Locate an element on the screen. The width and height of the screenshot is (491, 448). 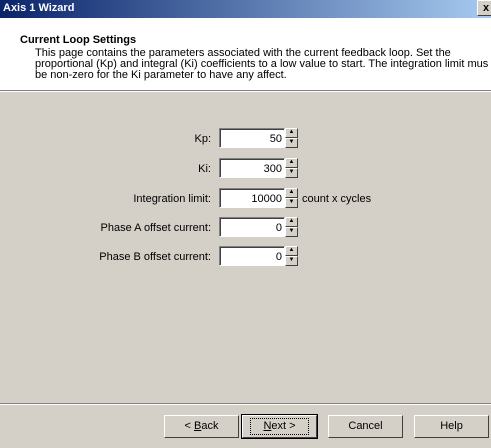
integration-limit-spinner: ▲ ▼ is located at coordinates (291, 198).